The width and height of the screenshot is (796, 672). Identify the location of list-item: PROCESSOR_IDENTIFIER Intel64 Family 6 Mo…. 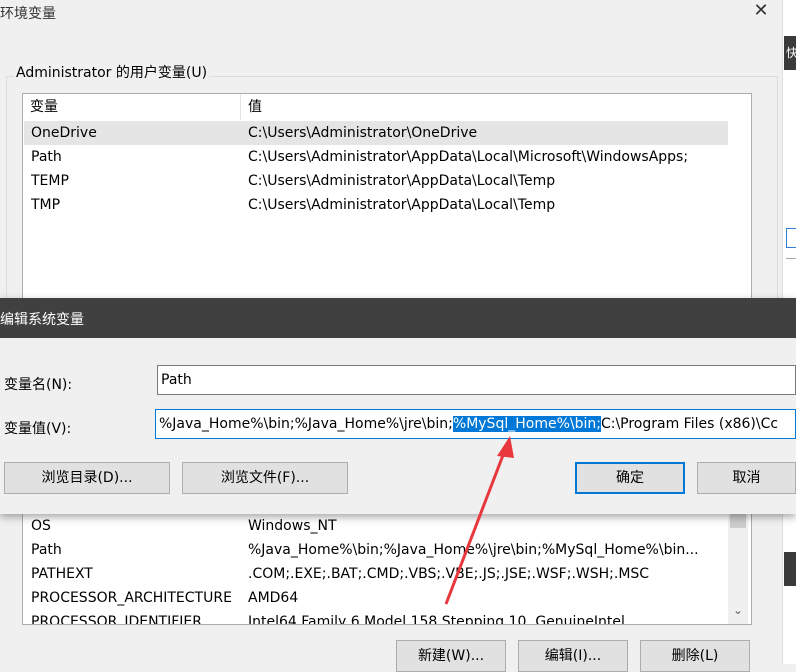
(376, 617).